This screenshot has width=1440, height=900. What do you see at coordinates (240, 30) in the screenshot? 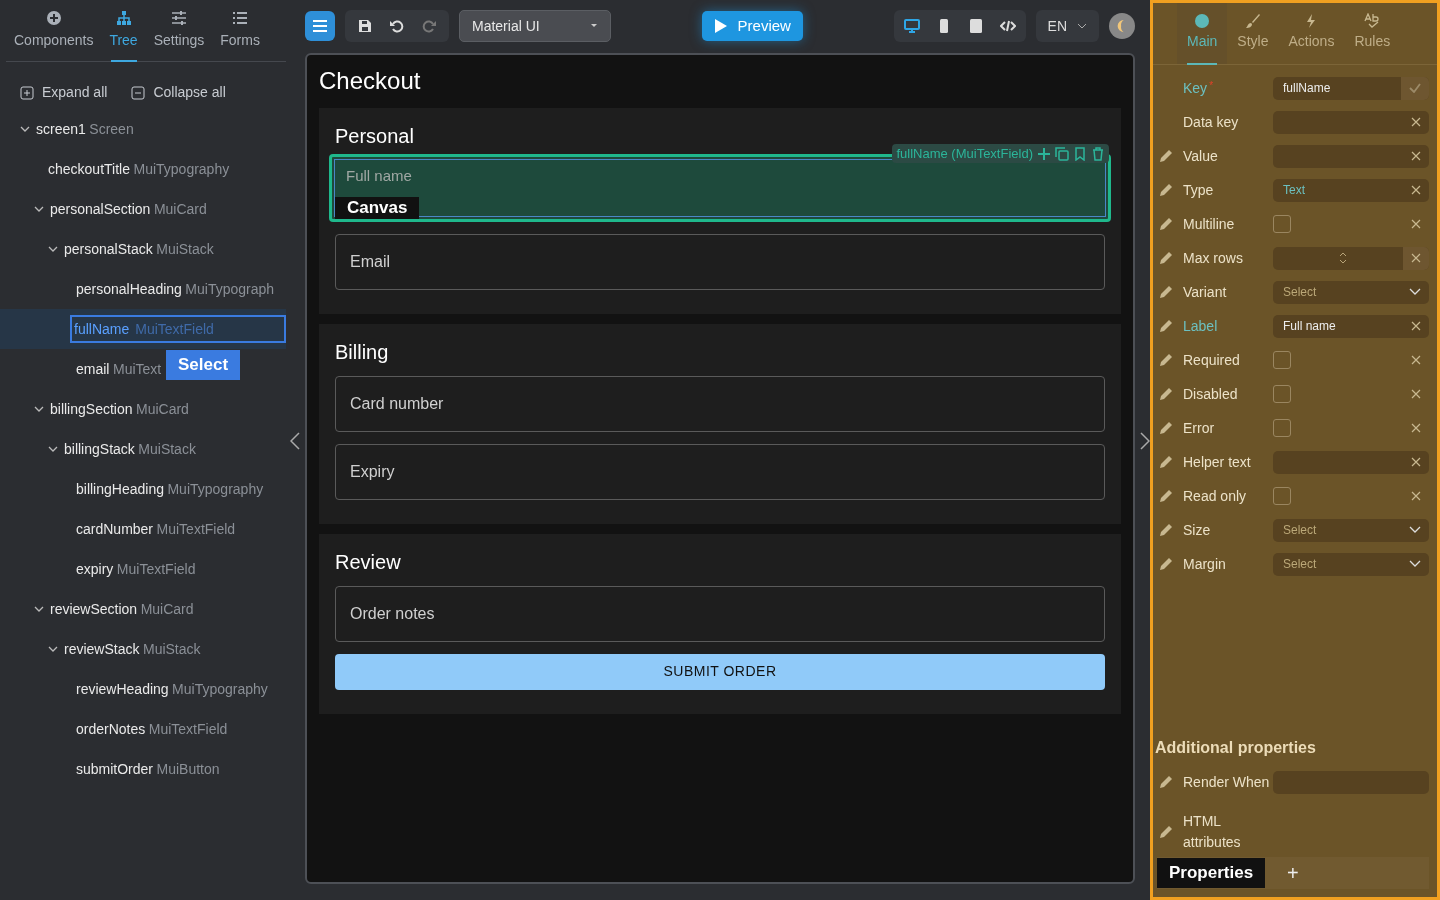
I see `panel-tab: Forms` at bounding box center [240, 30].